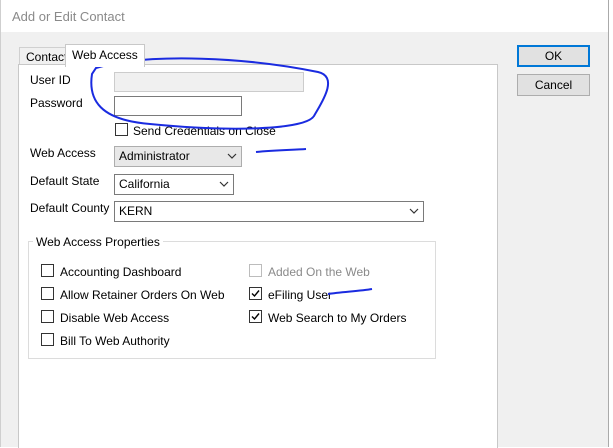 This screenshot has width=613, height=448. Describe the element at coordinates (136, 211) in the screenshot. I see `default-county-value: KERN` at that location.